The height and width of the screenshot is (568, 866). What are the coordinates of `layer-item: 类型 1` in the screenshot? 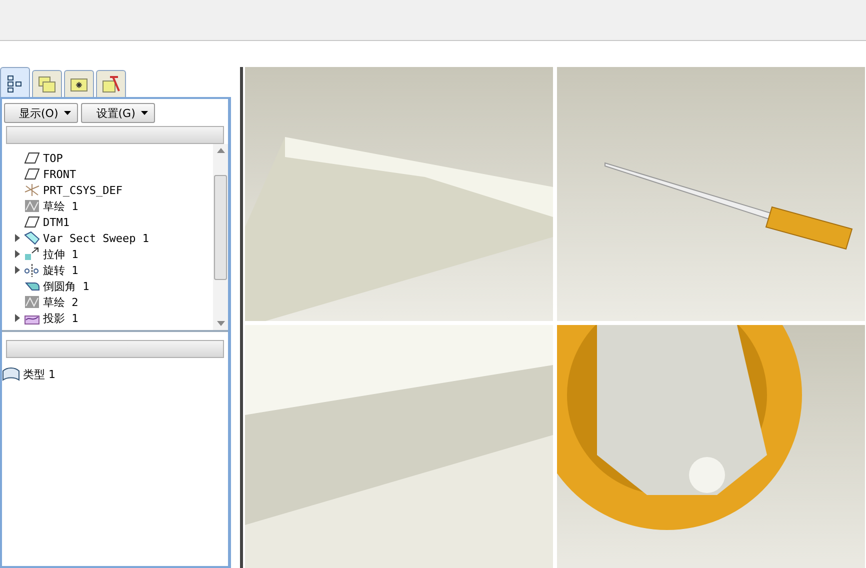 It's located at (39, 374).